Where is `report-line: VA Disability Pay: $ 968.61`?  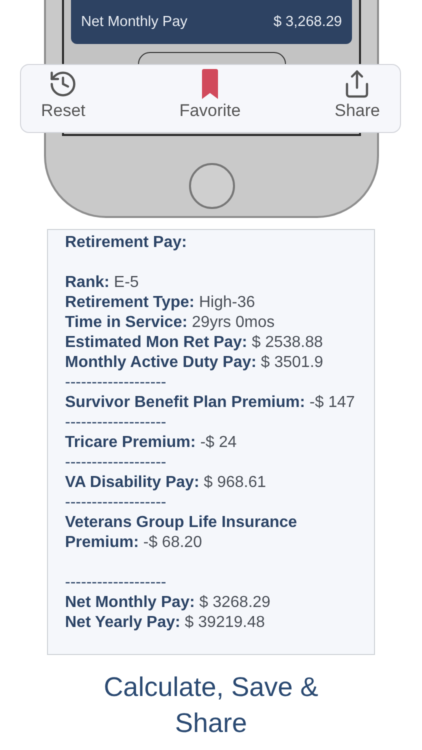
report-line: VA Disability Pay: $ 968.61 is located at coordinates (166, 483).